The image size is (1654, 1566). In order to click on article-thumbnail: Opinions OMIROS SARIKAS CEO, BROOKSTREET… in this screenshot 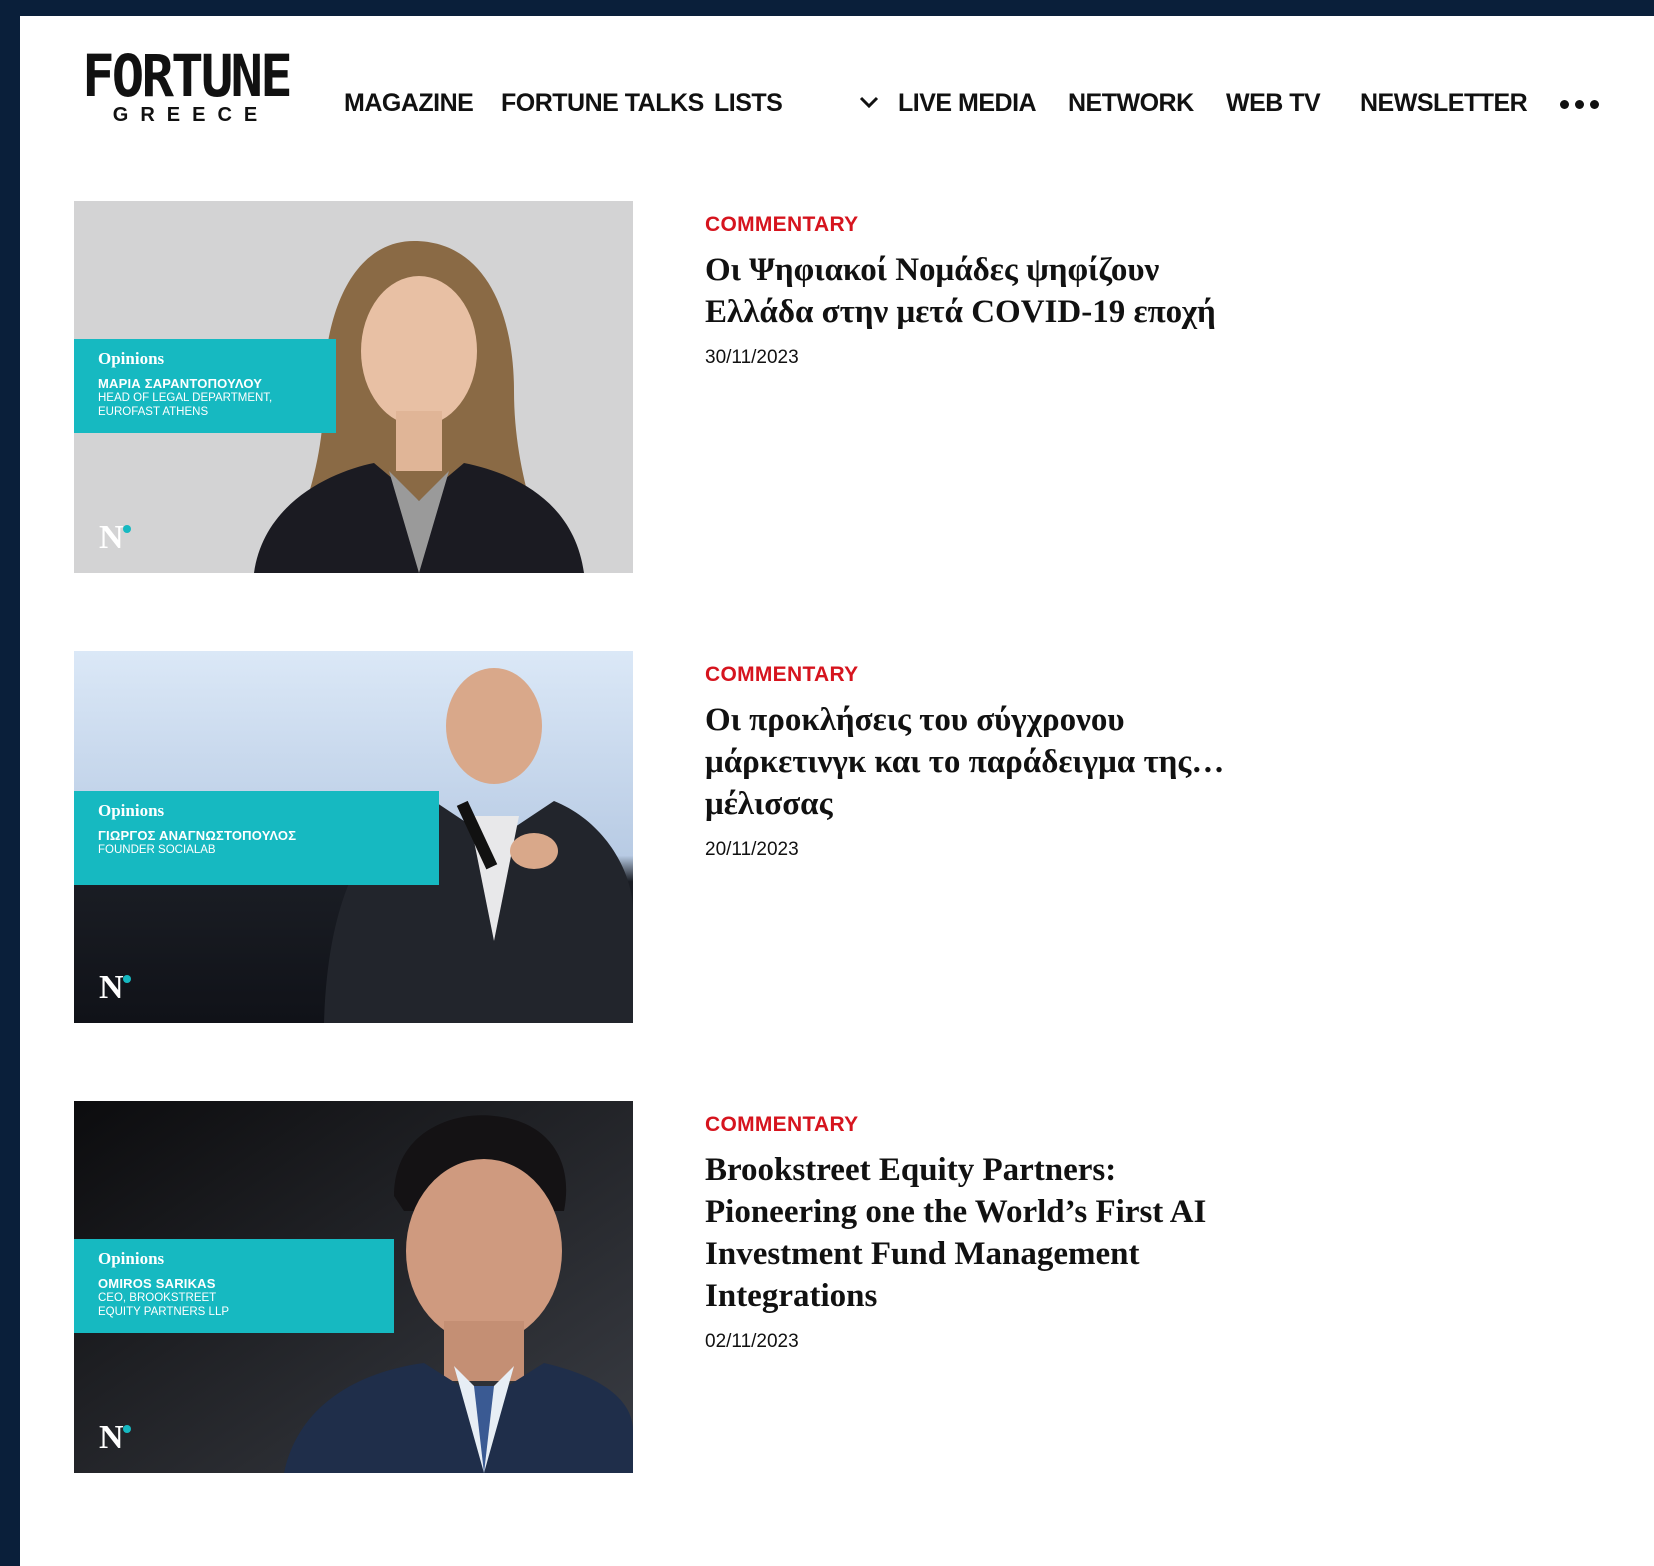, I will do `click(353, 1287)`.